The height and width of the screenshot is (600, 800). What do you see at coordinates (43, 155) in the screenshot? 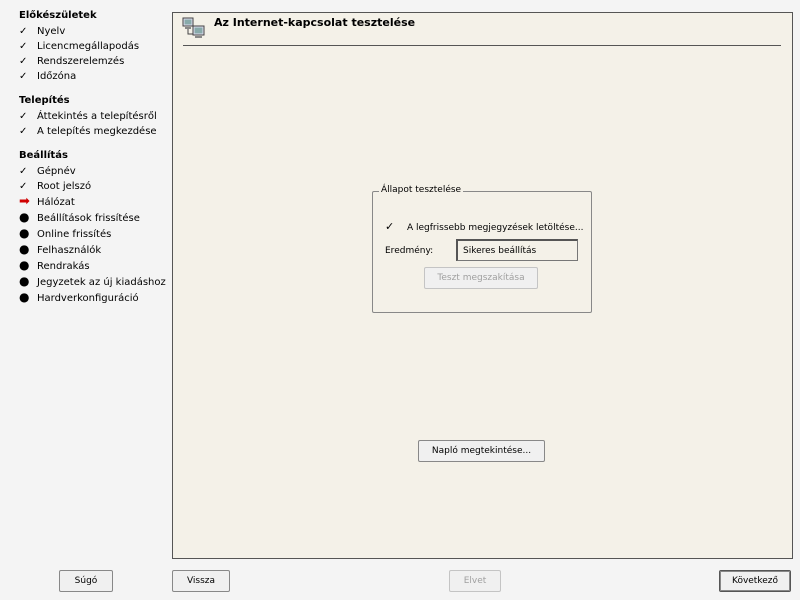
I see `sidebar-section-title: Beállítás` at bounding box center [43, 155].